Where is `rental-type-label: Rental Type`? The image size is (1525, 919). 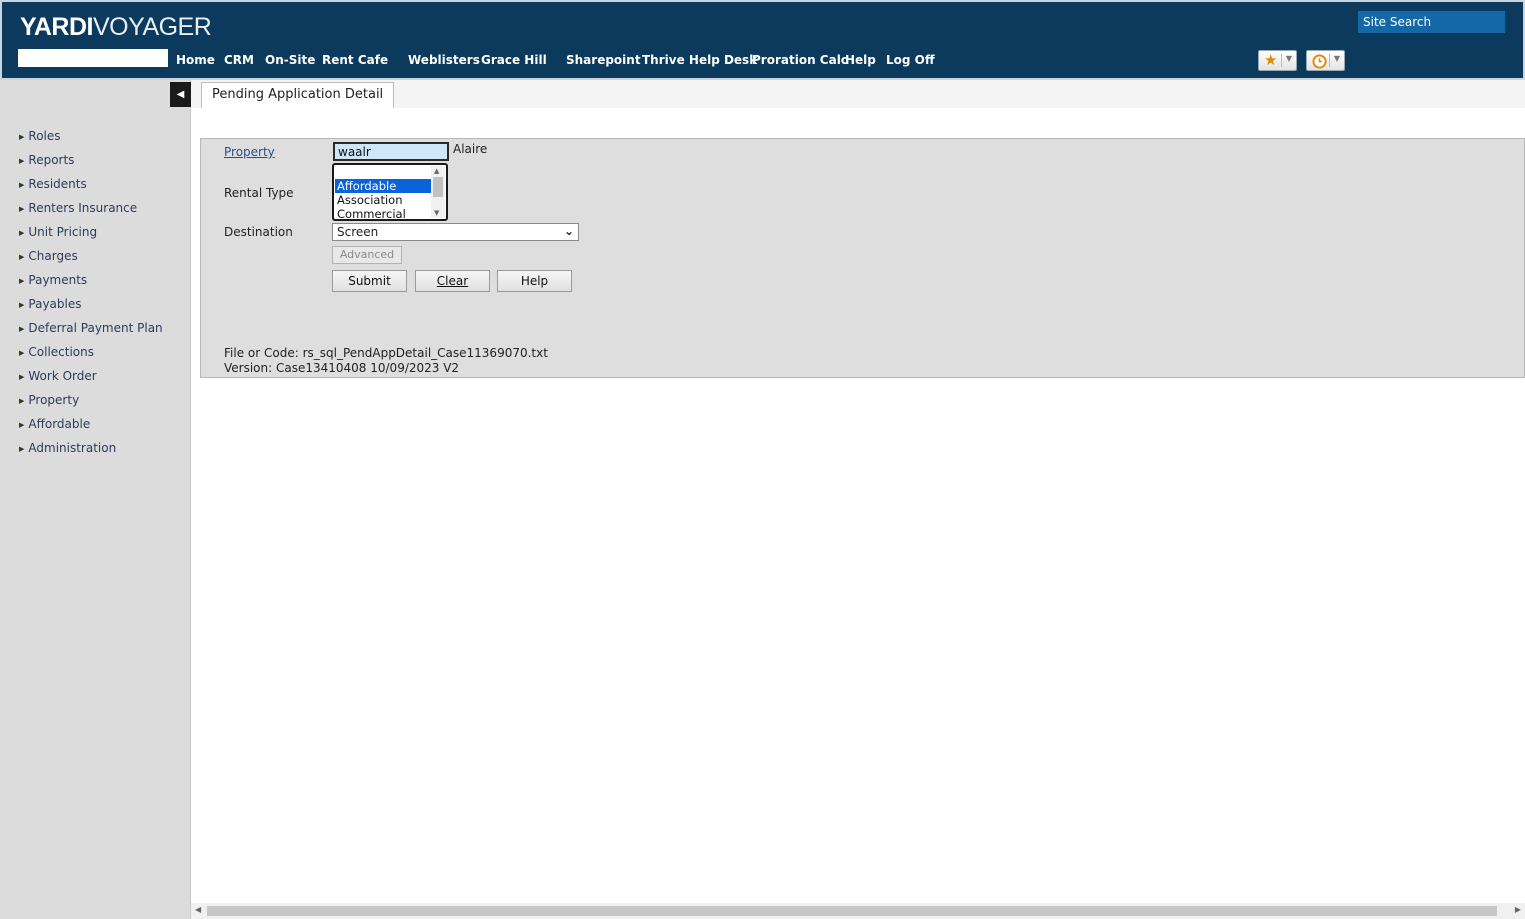
rental-type-label: Rental Type is located at coordinates (259, 193).